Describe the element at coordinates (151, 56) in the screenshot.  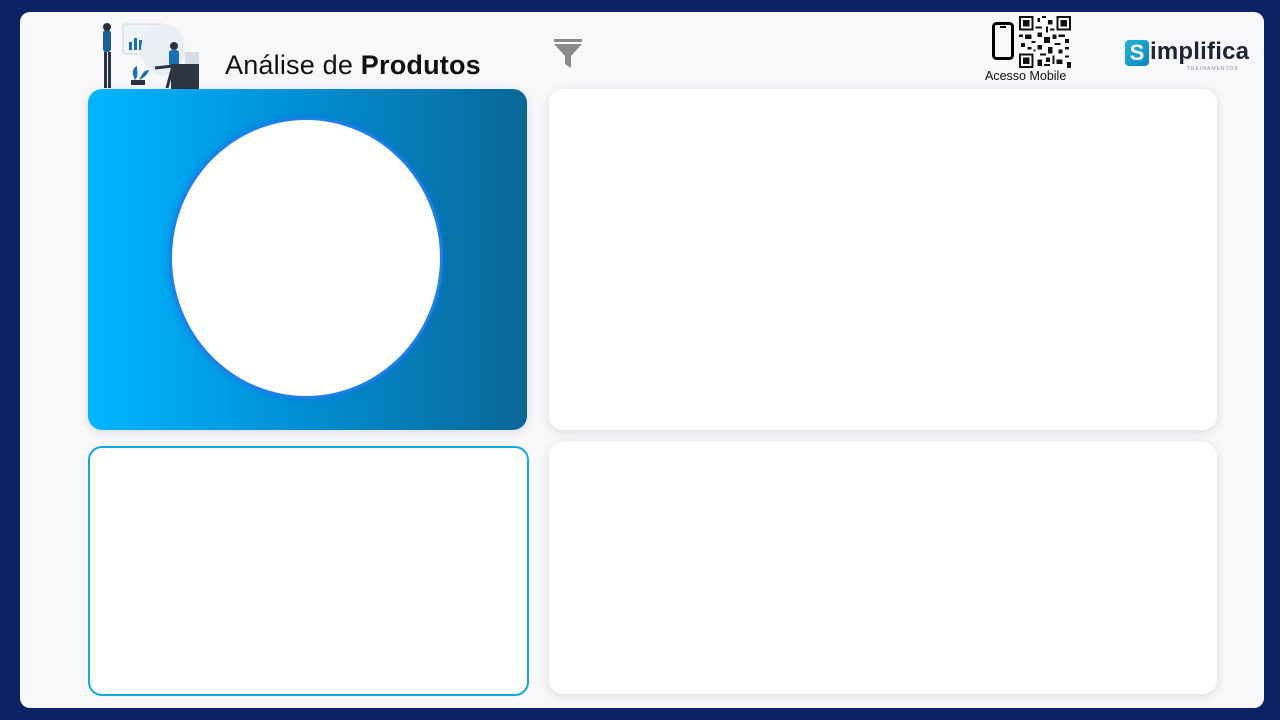
I see `analytics-people-illustration` at that location.